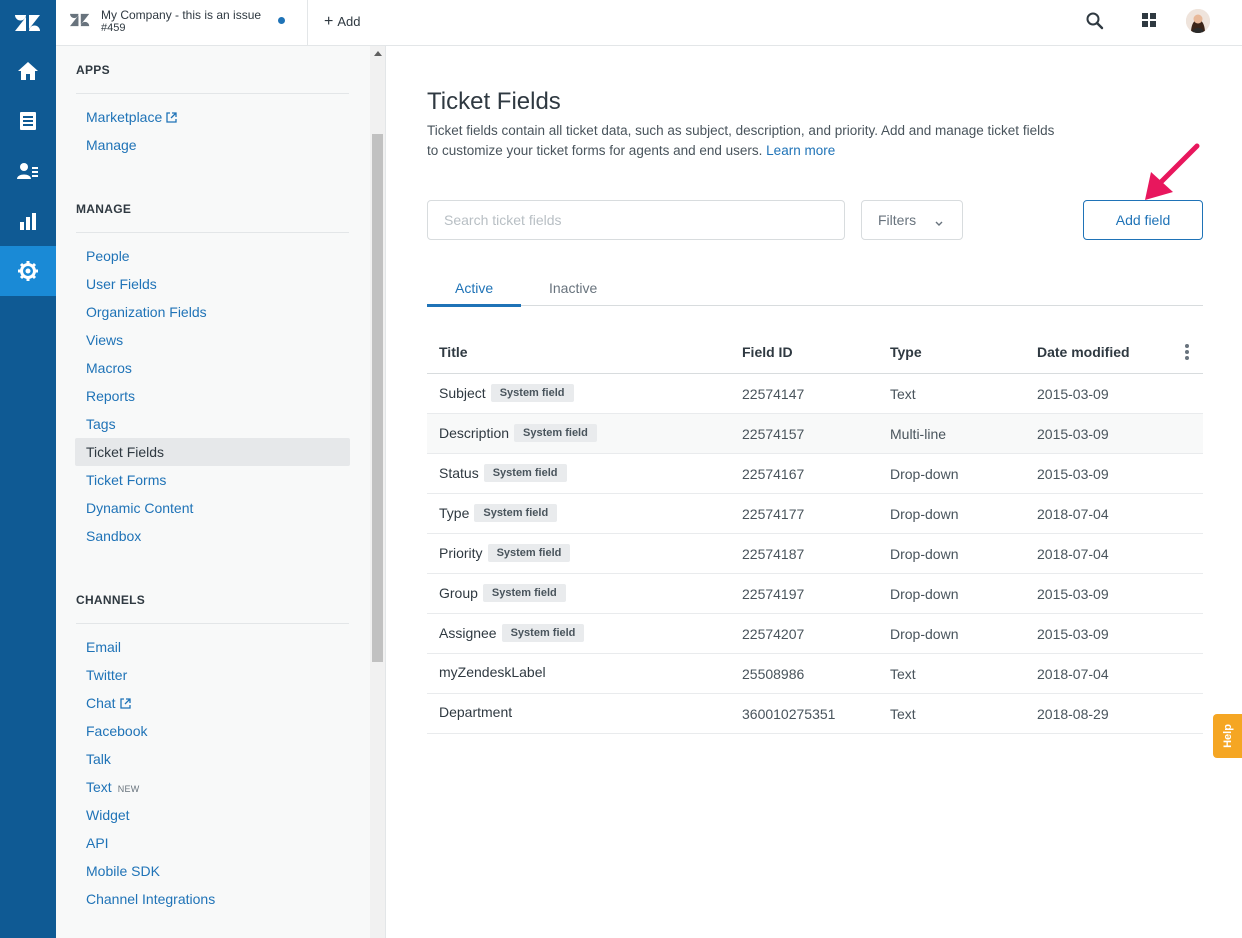 The height and width of the screenshot is (938, 1242). Describe the element at coordinates (212, 256) in the screenshot. I see `sidebar-item-people: People` at that location.